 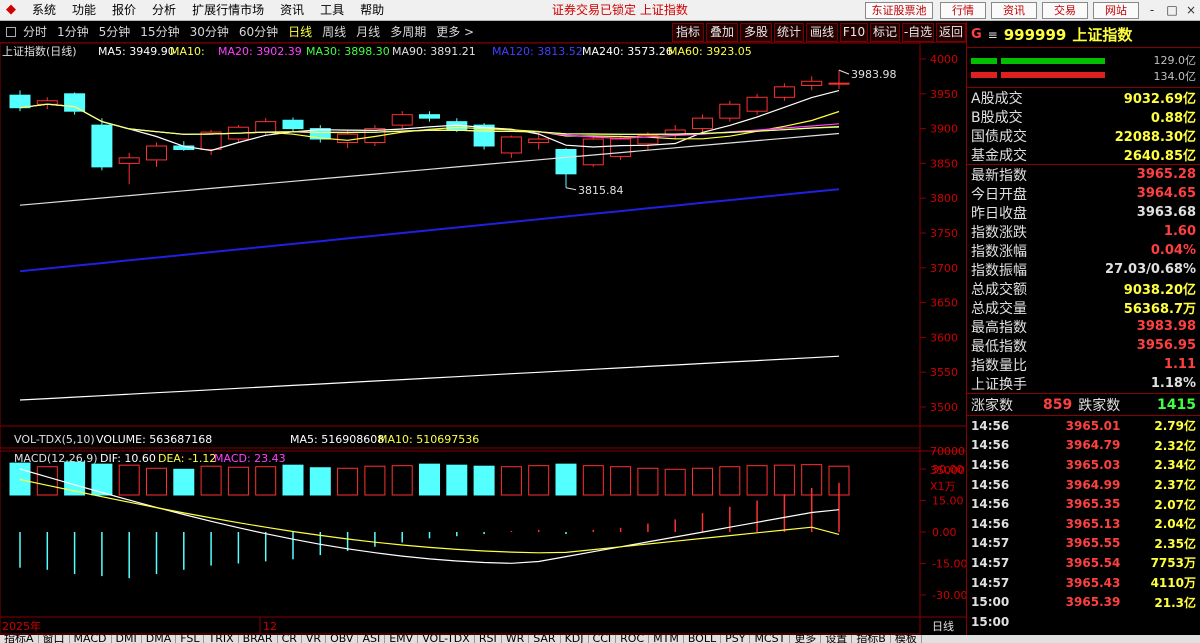 I want to click on top-nav-button-3: 网站, so click(x=1116, y=10).